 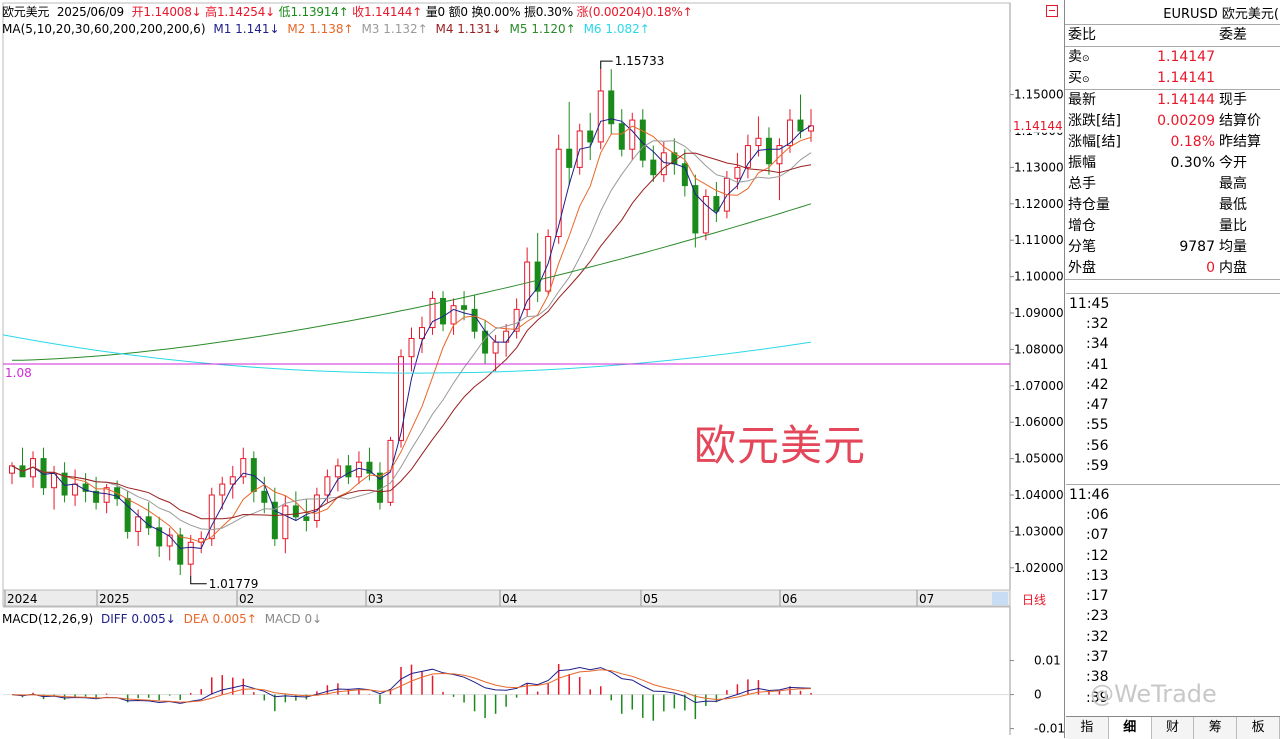 I want to click on scroll-thumb, so click(x=1000, y=598).